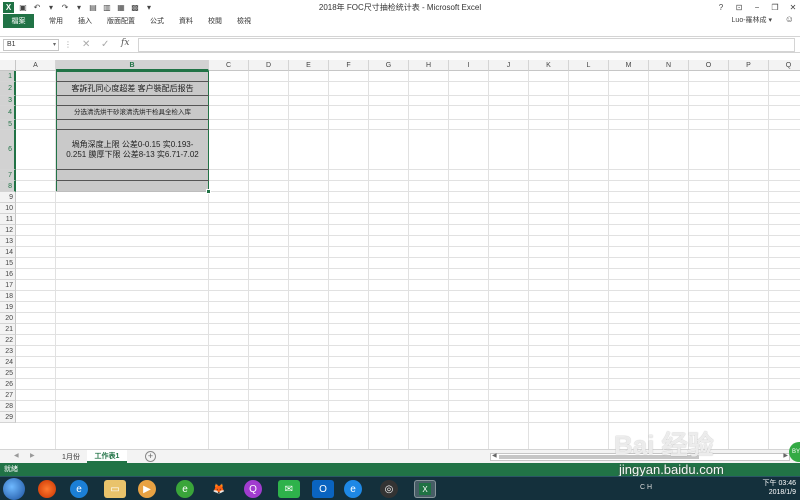 The height and width of the screenshot is (500, 800). Describe the element at coordinates (86, 44) in the screenshot. I see `cancel-entry-icon: ✕` at that location.